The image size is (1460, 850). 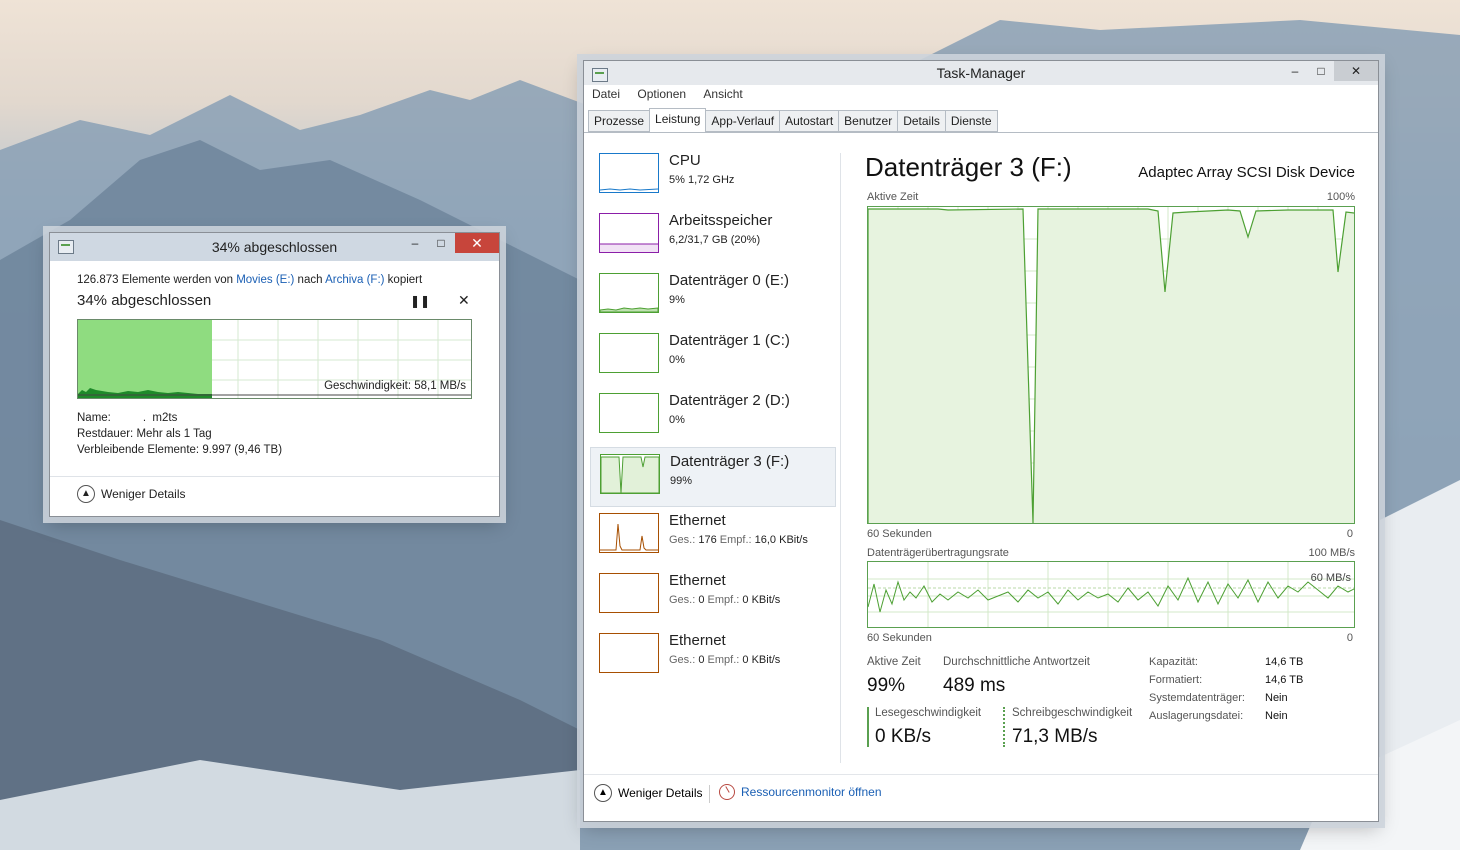 What do you see at coordinates (619, 121) in the screenshot?
I see `tab-prozesse: Prozesse` at bounding box center [619, 121].